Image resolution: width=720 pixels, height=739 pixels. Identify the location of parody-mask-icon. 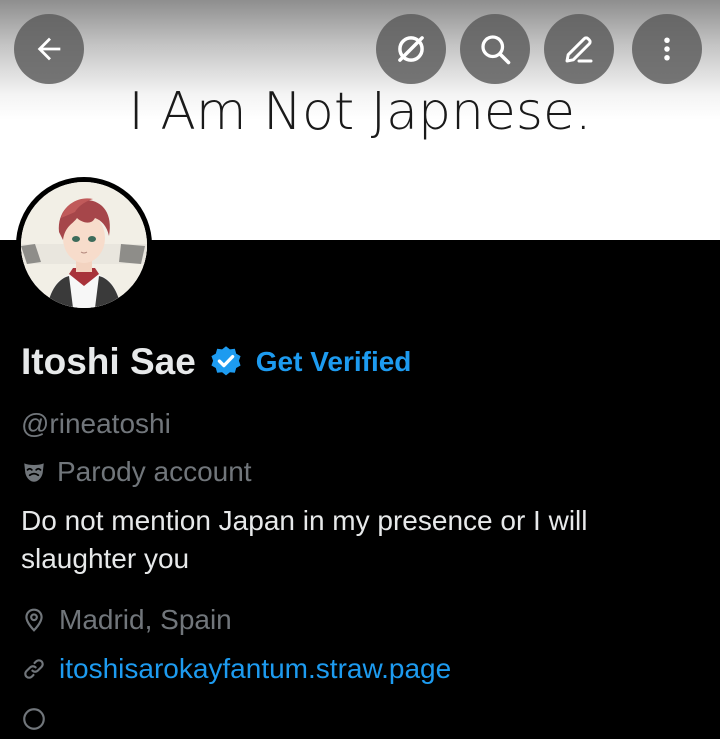
(34, 472).